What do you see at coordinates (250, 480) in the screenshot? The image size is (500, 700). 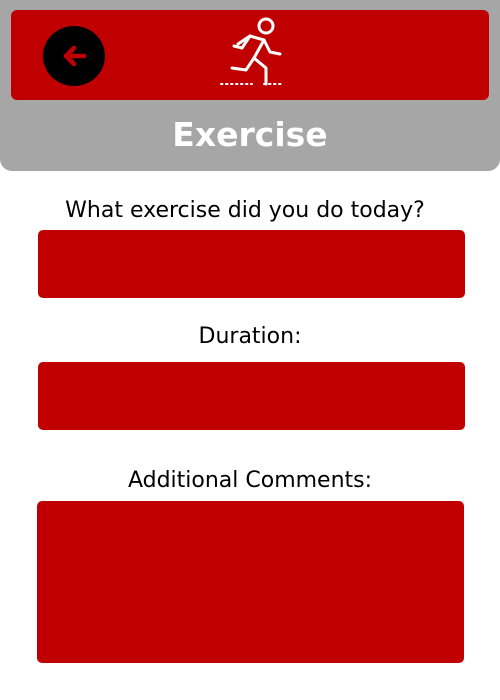 I see `comments-label: Additional Comments:` at bounding box center [250, 480].